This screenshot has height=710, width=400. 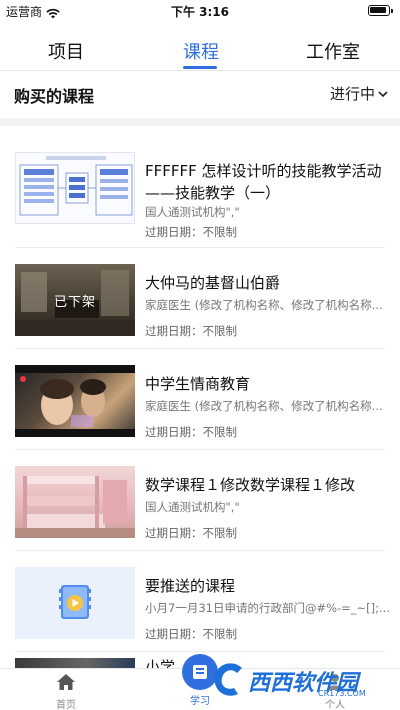 I want to click on tab-courses: 课程, so click(x=201, y=51).